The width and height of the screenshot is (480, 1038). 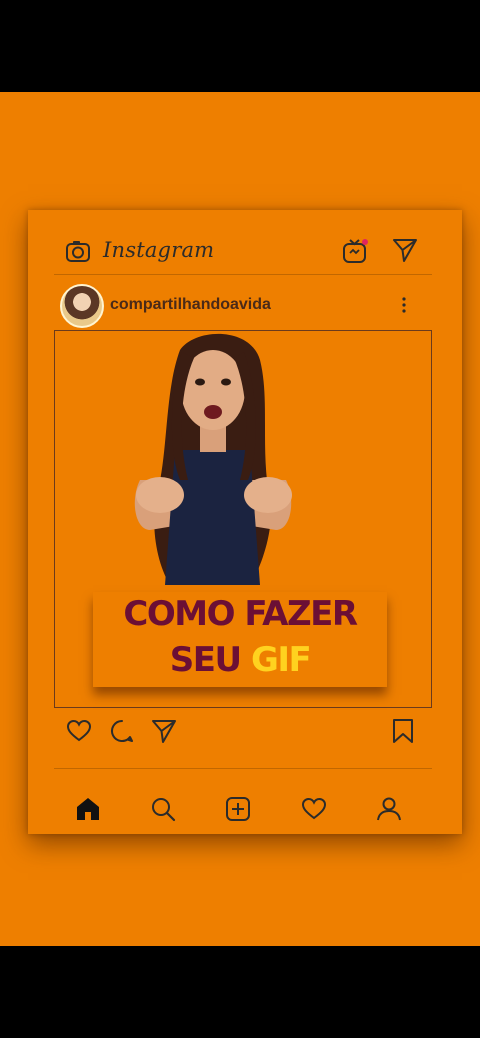 I want to click on more-icon, so click(x=404, y=305).